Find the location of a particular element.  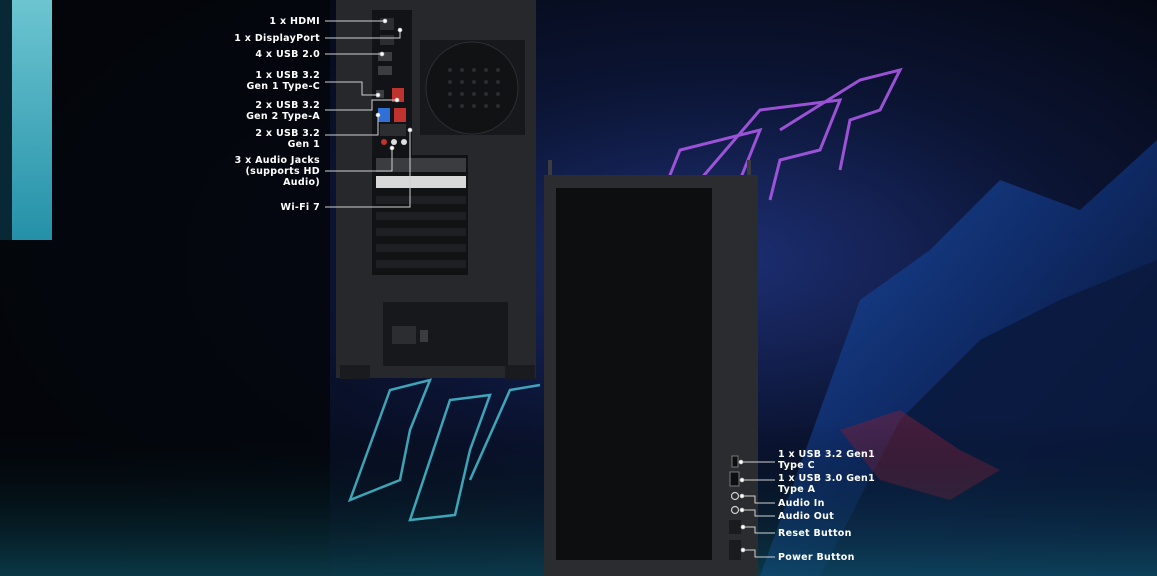

rear-label-usb20: 4 x USB 2.0 is located at coordinates (287, 54).